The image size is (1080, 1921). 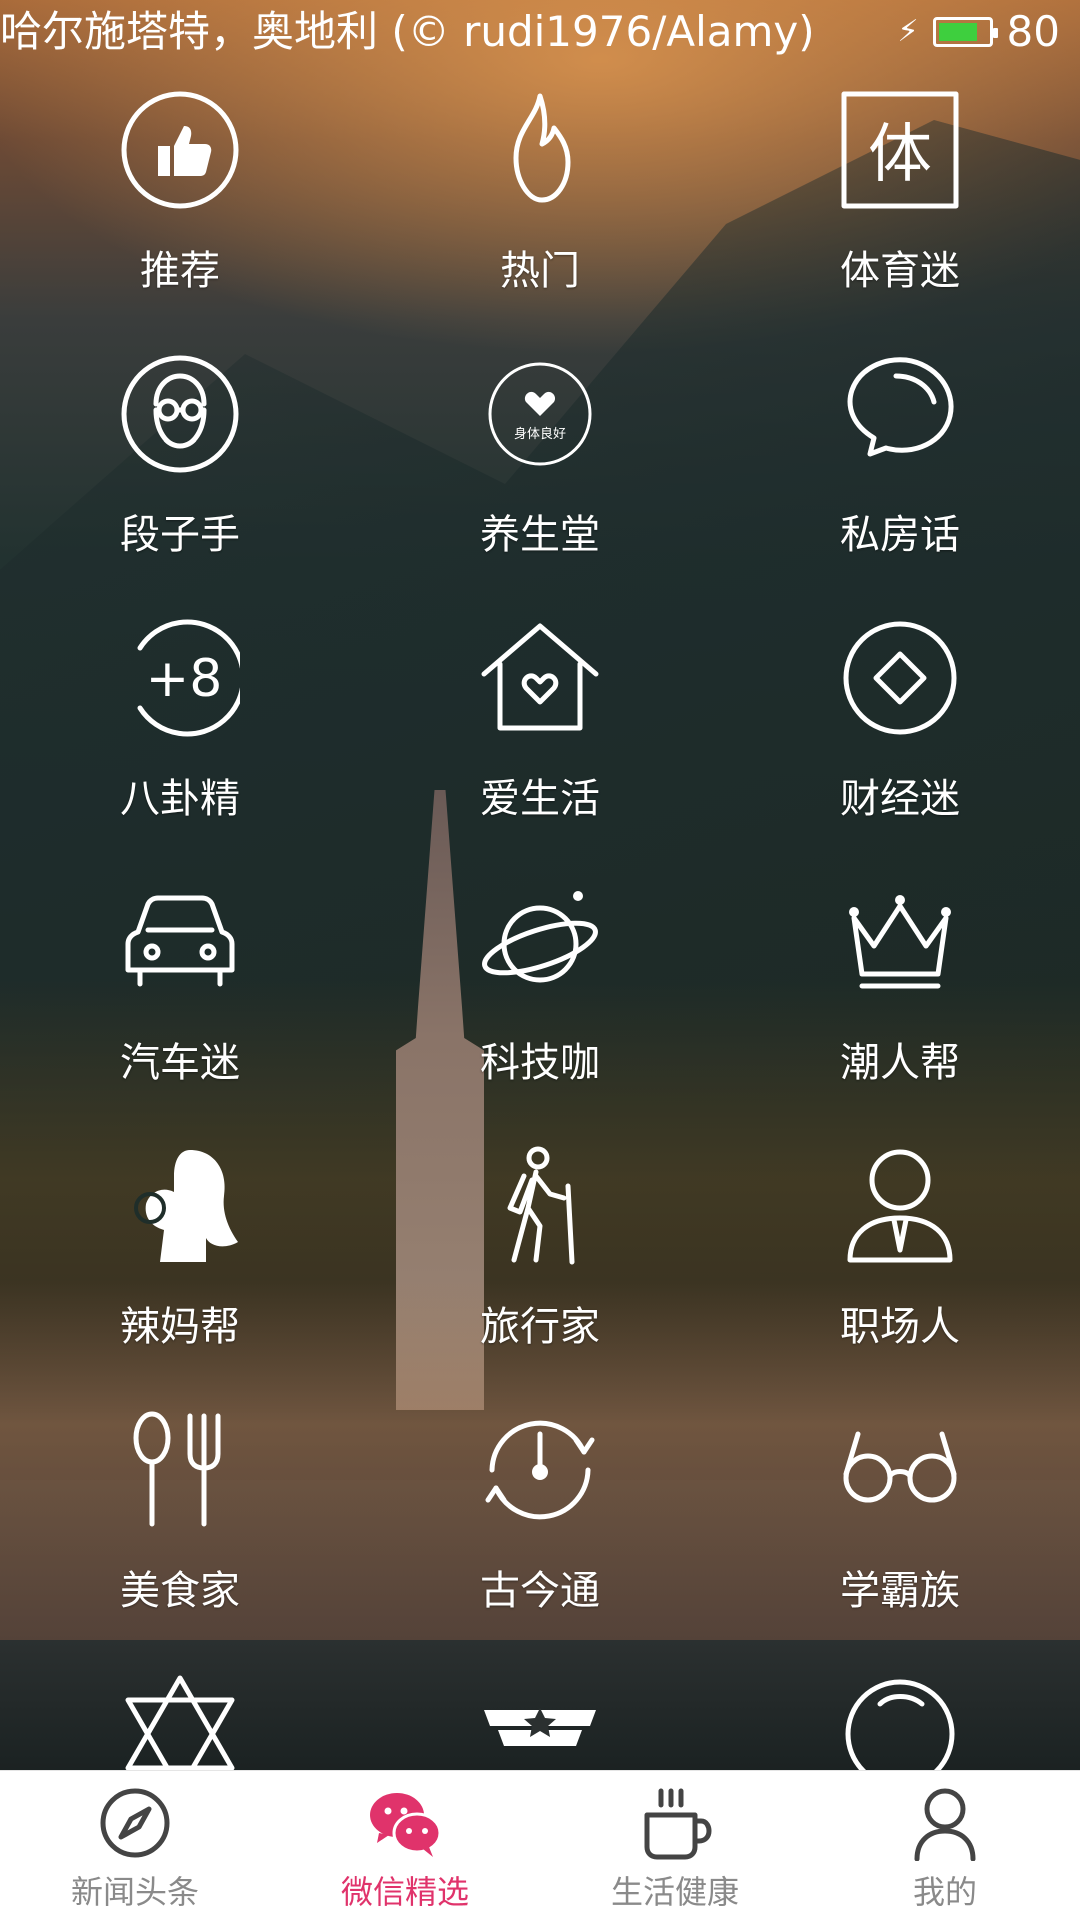 I want to click on category-travel: 旅行家, so click(x=540, y=1266).